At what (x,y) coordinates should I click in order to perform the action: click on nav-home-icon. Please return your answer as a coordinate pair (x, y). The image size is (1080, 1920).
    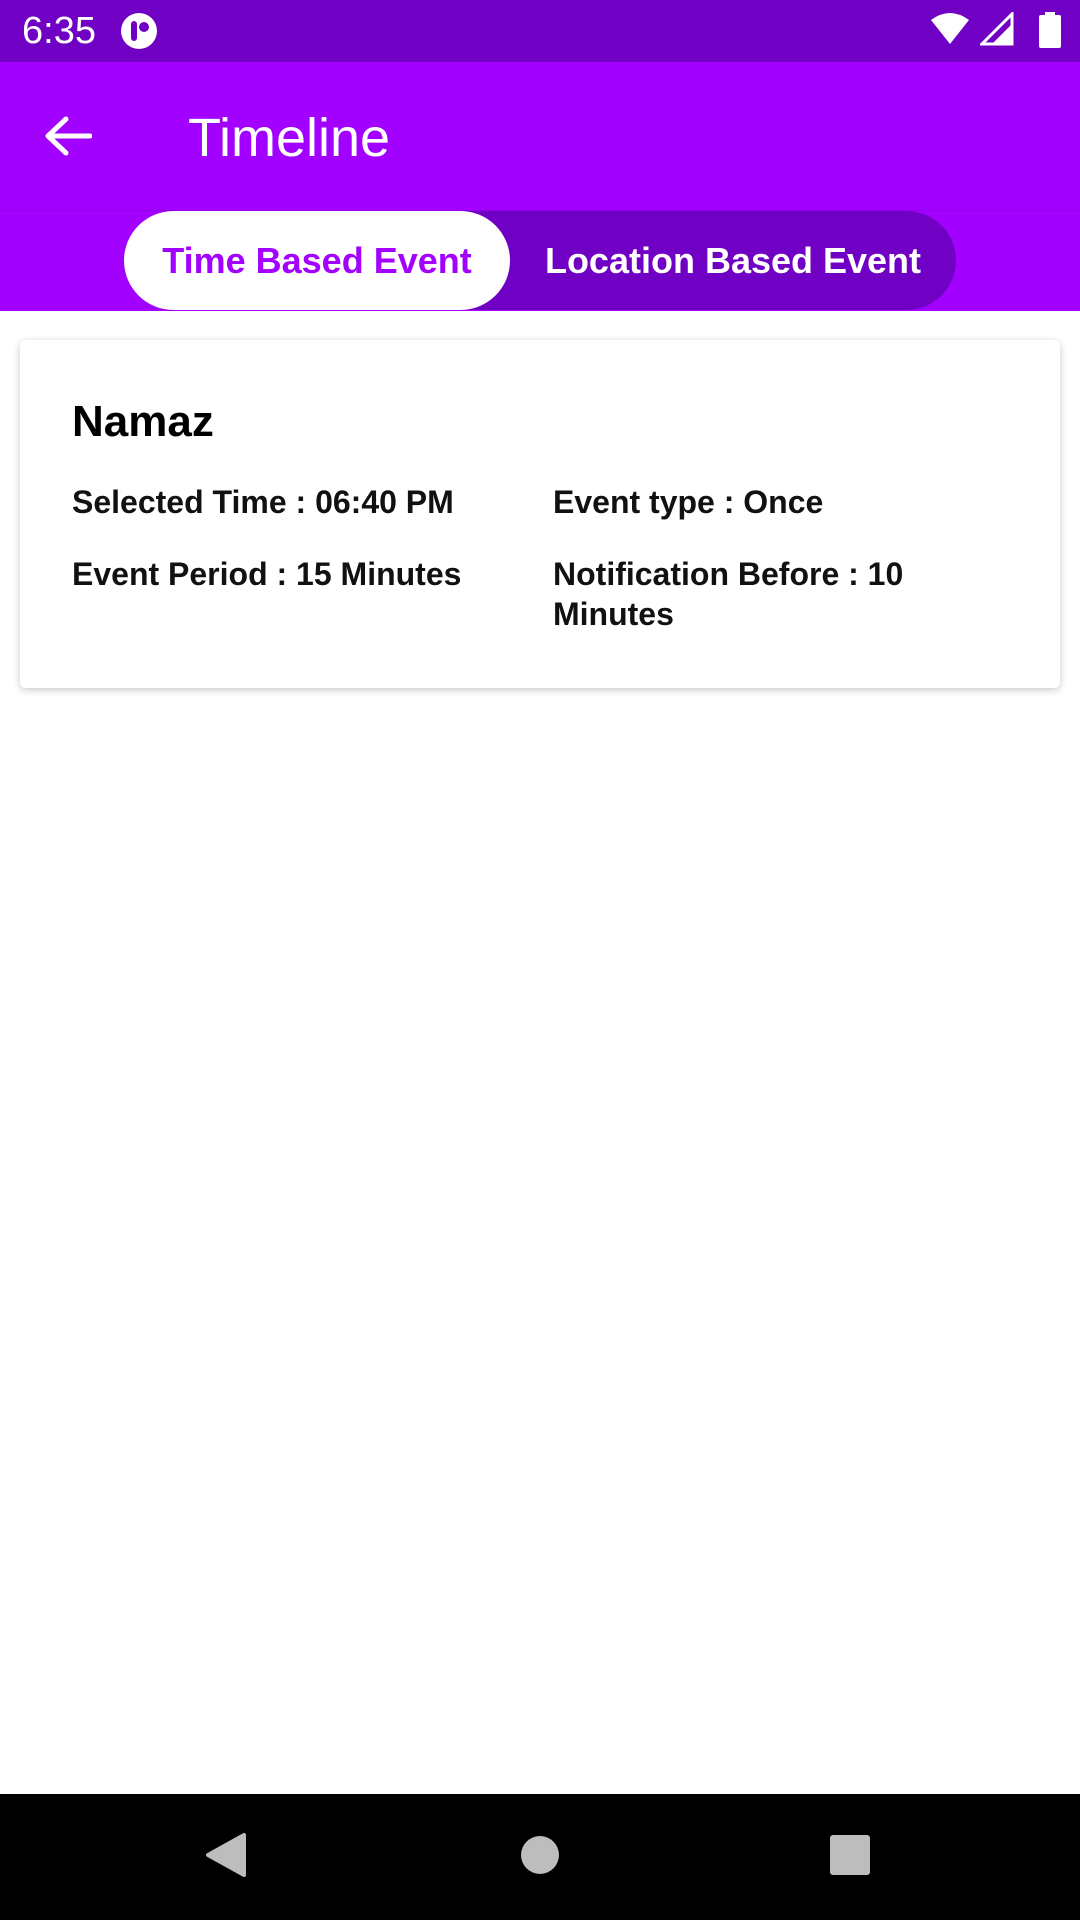
    Looking at the image, I should click on (540, 1857).